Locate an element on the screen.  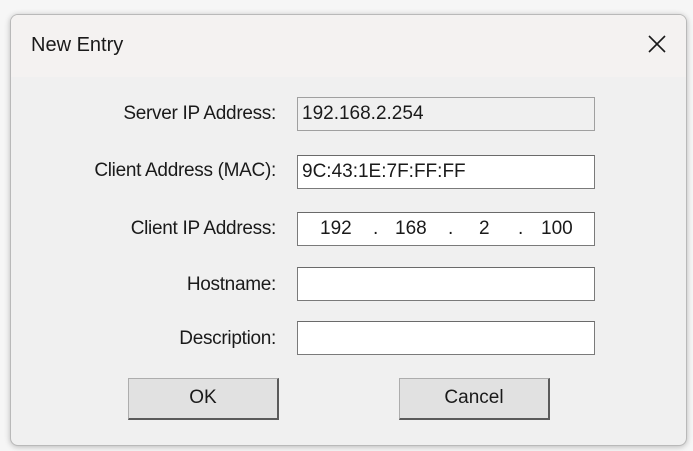
description-field is located at coordinates (446, 338).